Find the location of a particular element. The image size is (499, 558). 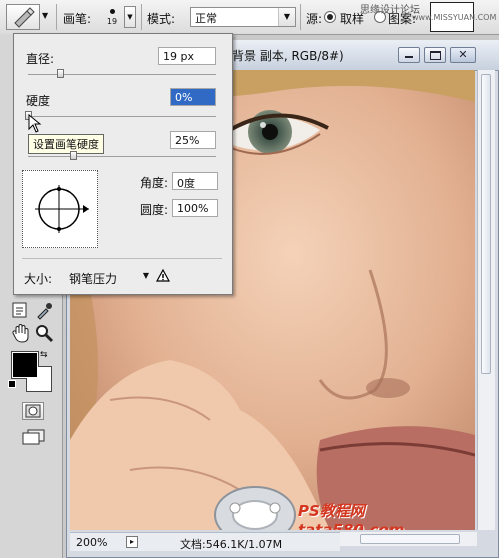

magnifier-icon is located at coordinates (45, 334).